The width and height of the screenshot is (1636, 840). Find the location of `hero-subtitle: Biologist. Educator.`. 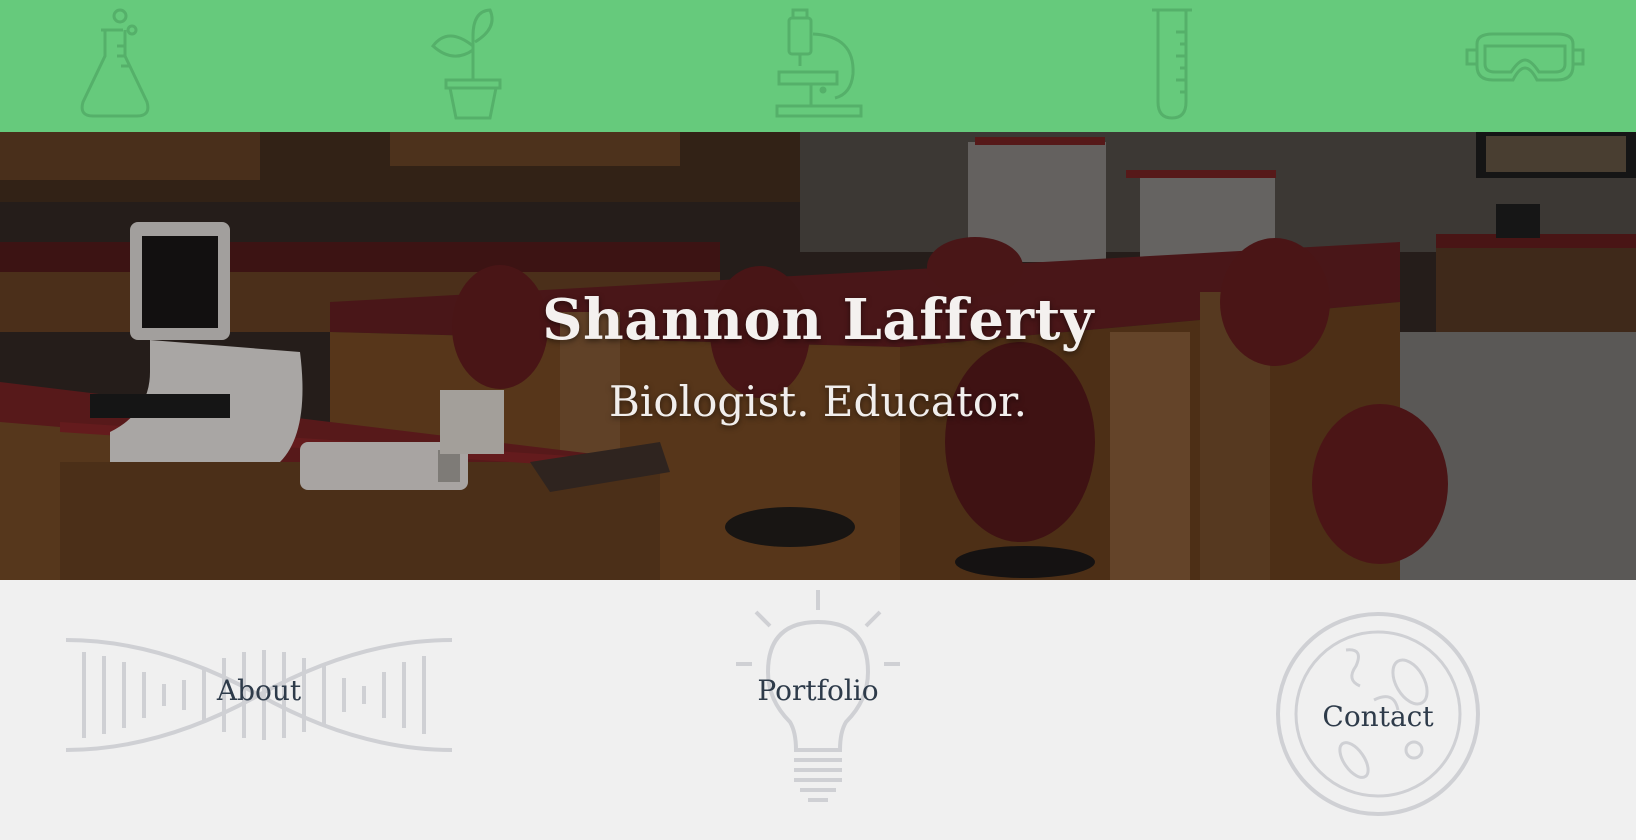

hero-subtitle: Biologist. Educator. is located at coordinates (818, 401).